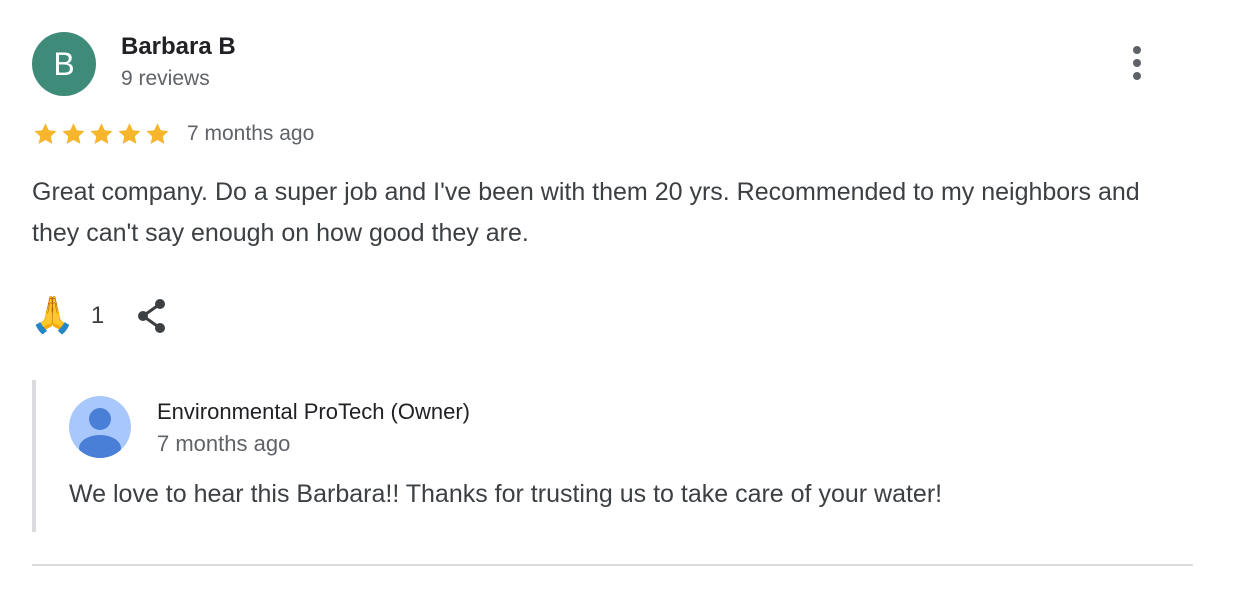 The image size is (1234, 600). I want to click on star-rating, so click(101, 134).